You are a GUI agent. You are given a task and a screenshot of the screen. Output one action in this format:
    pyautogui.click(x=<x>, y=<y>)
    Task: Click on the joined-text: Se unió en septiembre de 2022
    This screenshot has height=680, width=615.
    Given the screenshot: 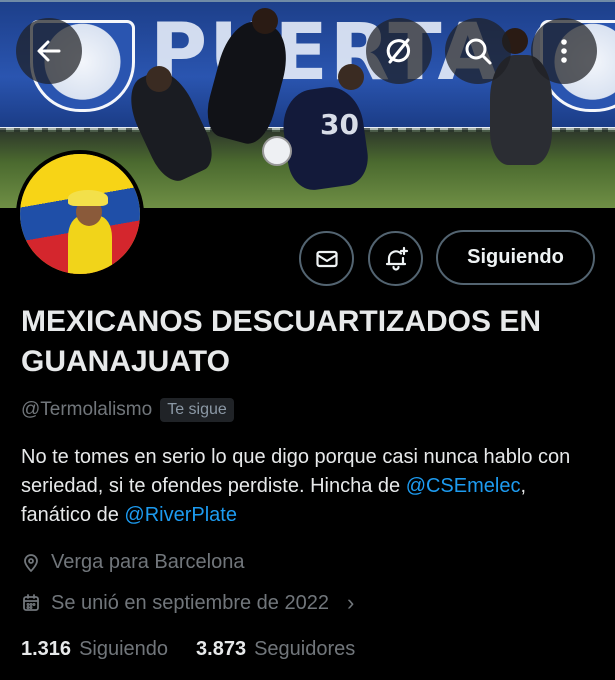 What is the action you would take?
    pyautogui.click(x=190, y=602)
    